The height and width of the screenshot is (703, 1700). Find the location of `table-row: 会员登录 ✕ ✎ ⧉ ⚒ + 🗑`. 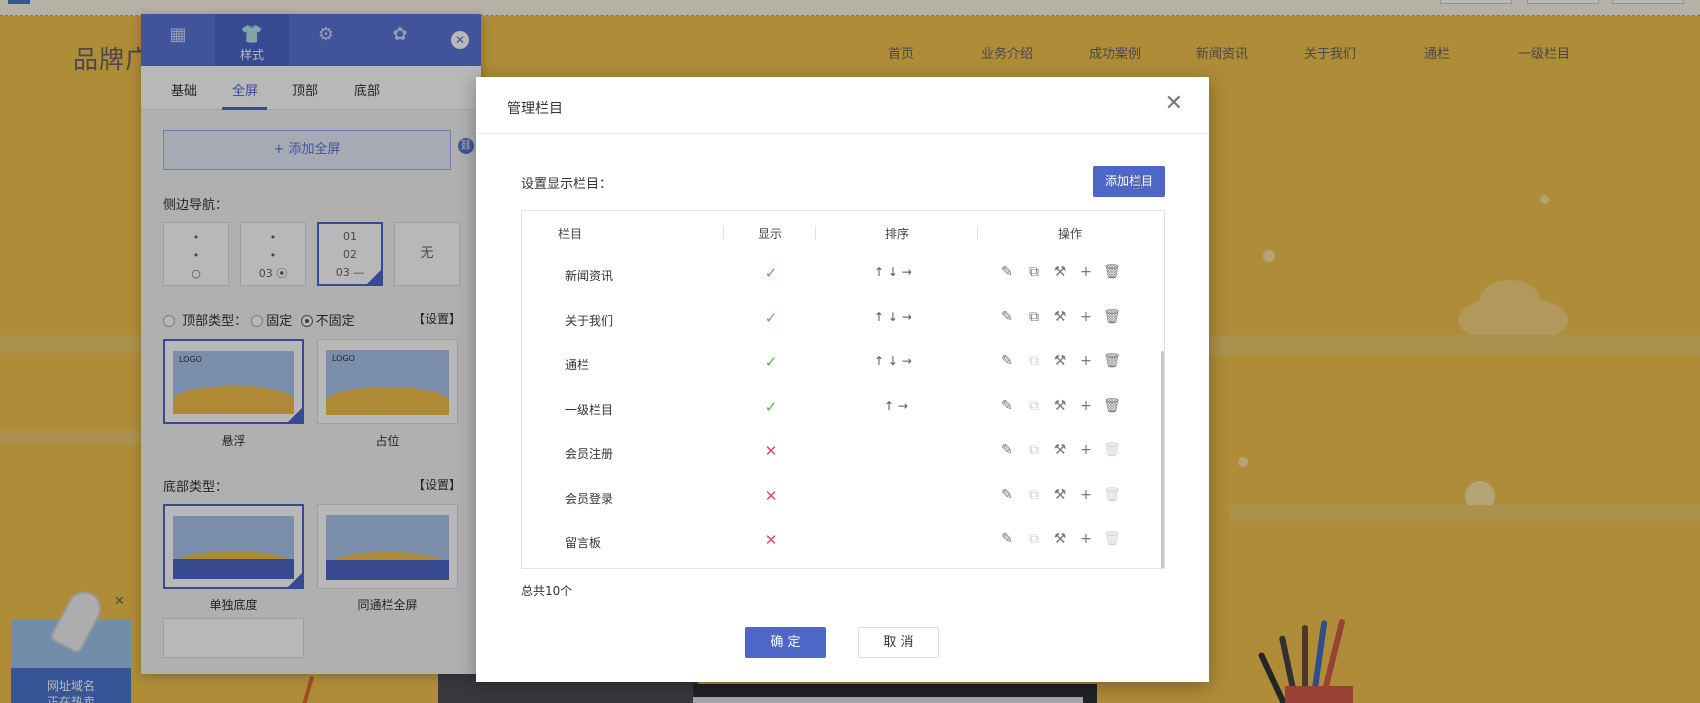

table-row: 会员登录 ✕ ✎ ⧉ ⚒ + 🗑 is located at coordinates (843, 498).